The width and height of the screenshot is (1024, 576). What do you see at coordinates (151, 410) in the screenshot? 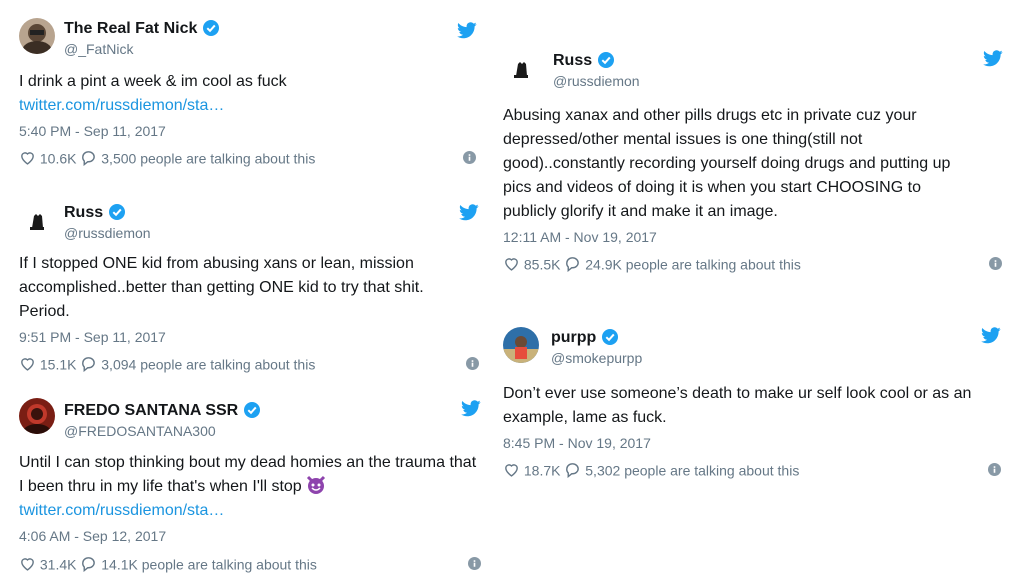
I see `display-name: FREDO SANTANA SSR` at bounding box center [151, 410].